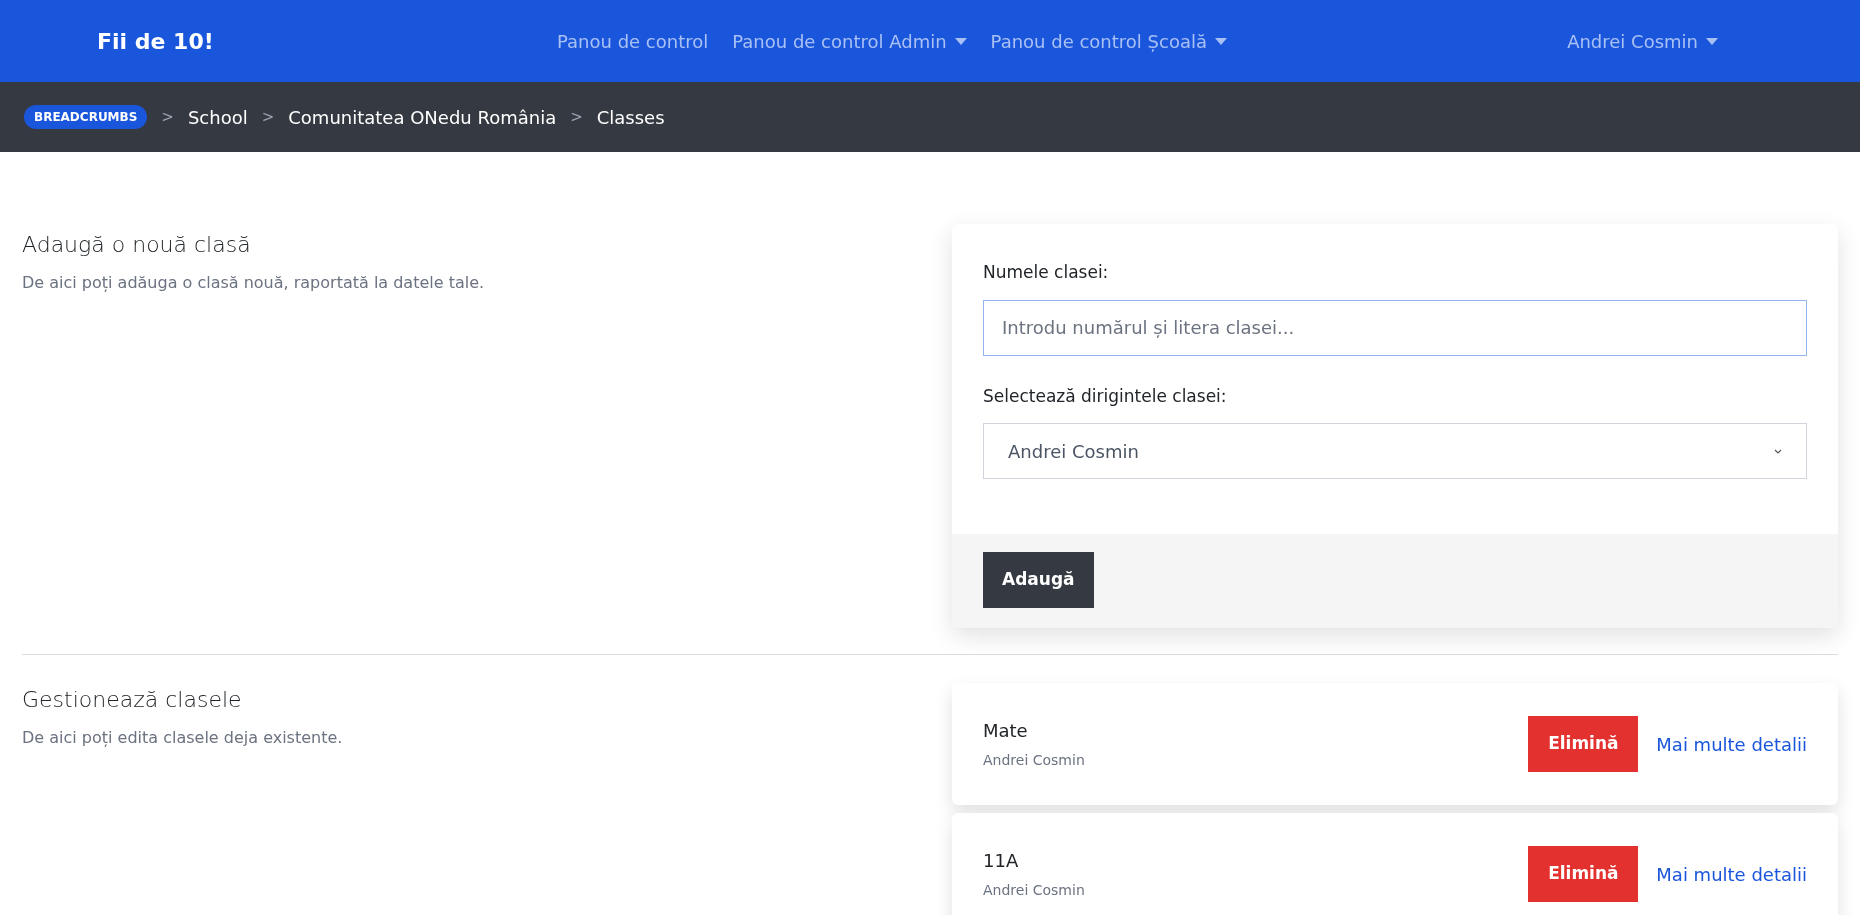  I want to click on breadcrumbs-badge: BREADCRUMBS, so click(86, 117).